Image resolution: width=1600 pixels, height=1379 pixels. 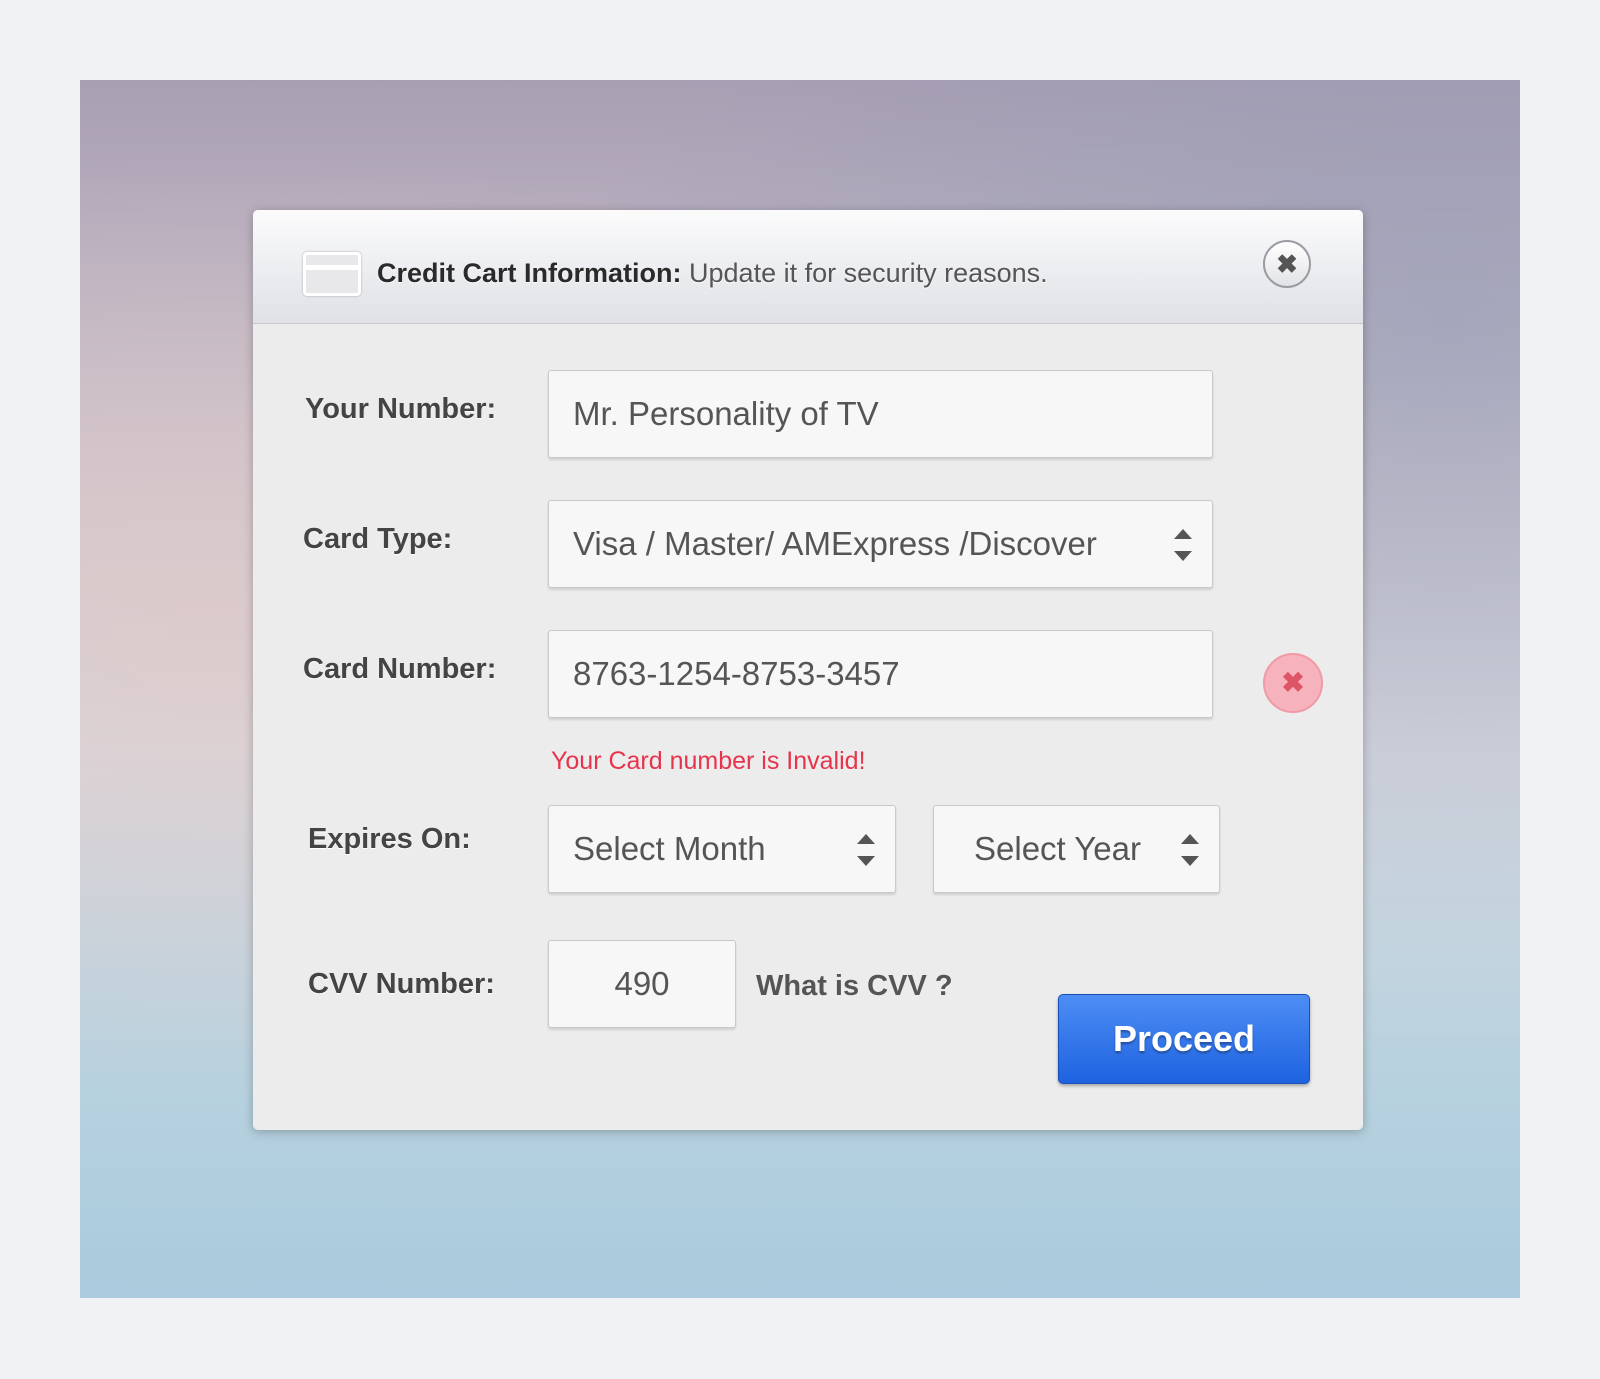 What do you see at coordinates (378, 539) in the screenshot?
I see `card-type-label: Card Type:` at bounding box center [378, 539].